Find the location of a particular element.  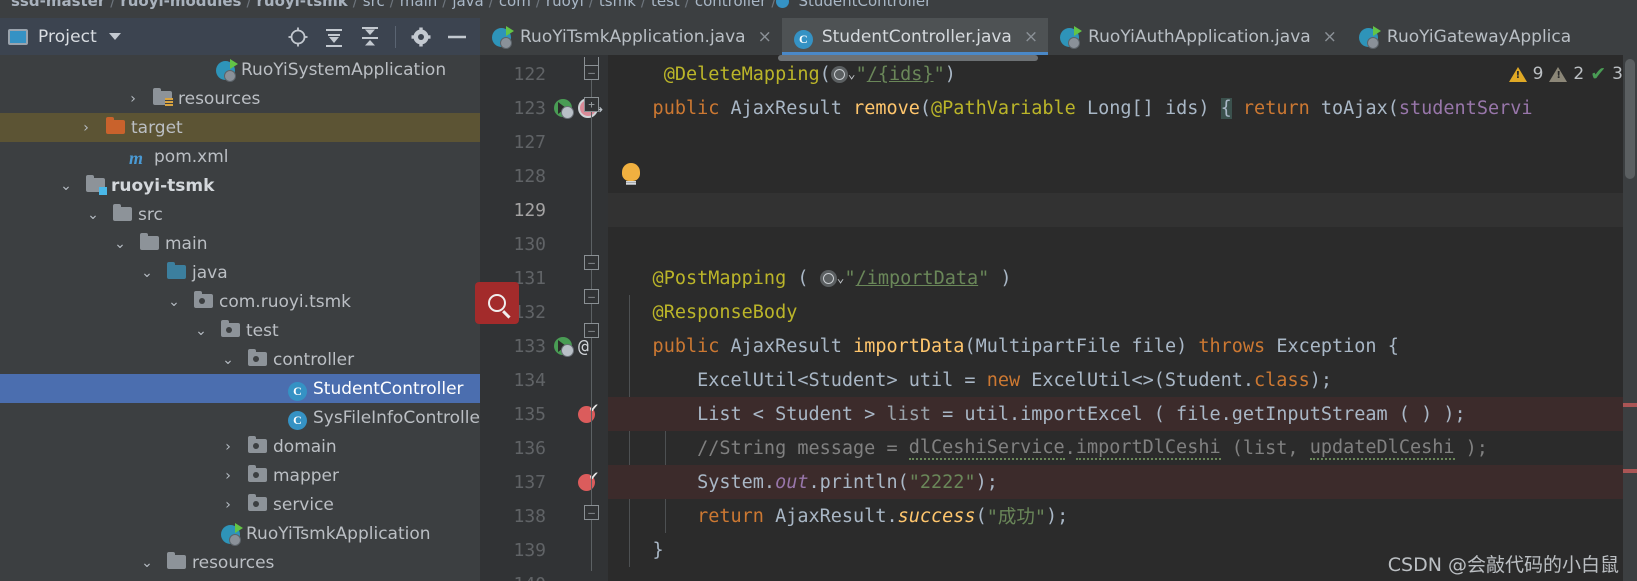

tree-item-pom-xml: m pom.xml is located at coordinates (240, 156).